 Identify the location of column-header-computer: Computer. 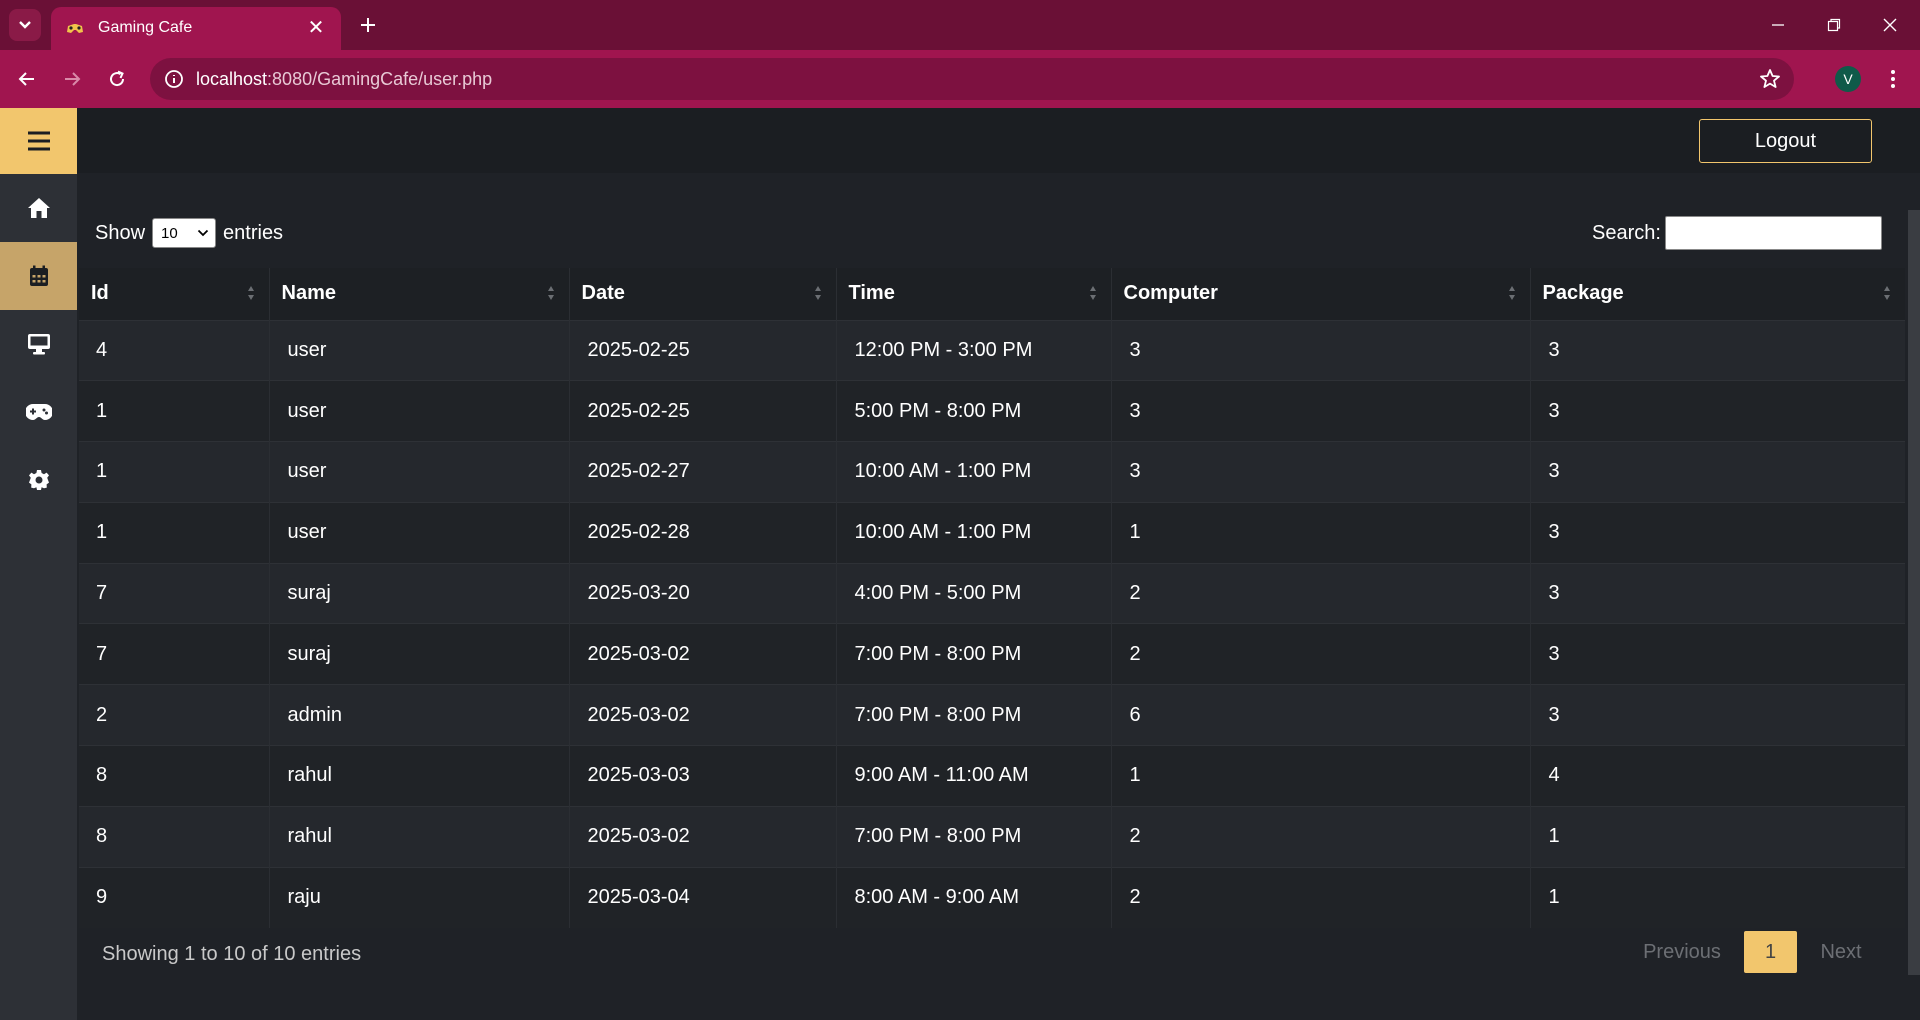
(1320, 294).